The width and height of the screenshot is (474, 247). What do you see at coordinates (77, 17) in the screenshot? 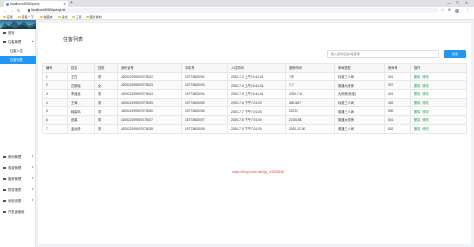
I see `bookmark-item: 工具` at bounding box center [77, 17].